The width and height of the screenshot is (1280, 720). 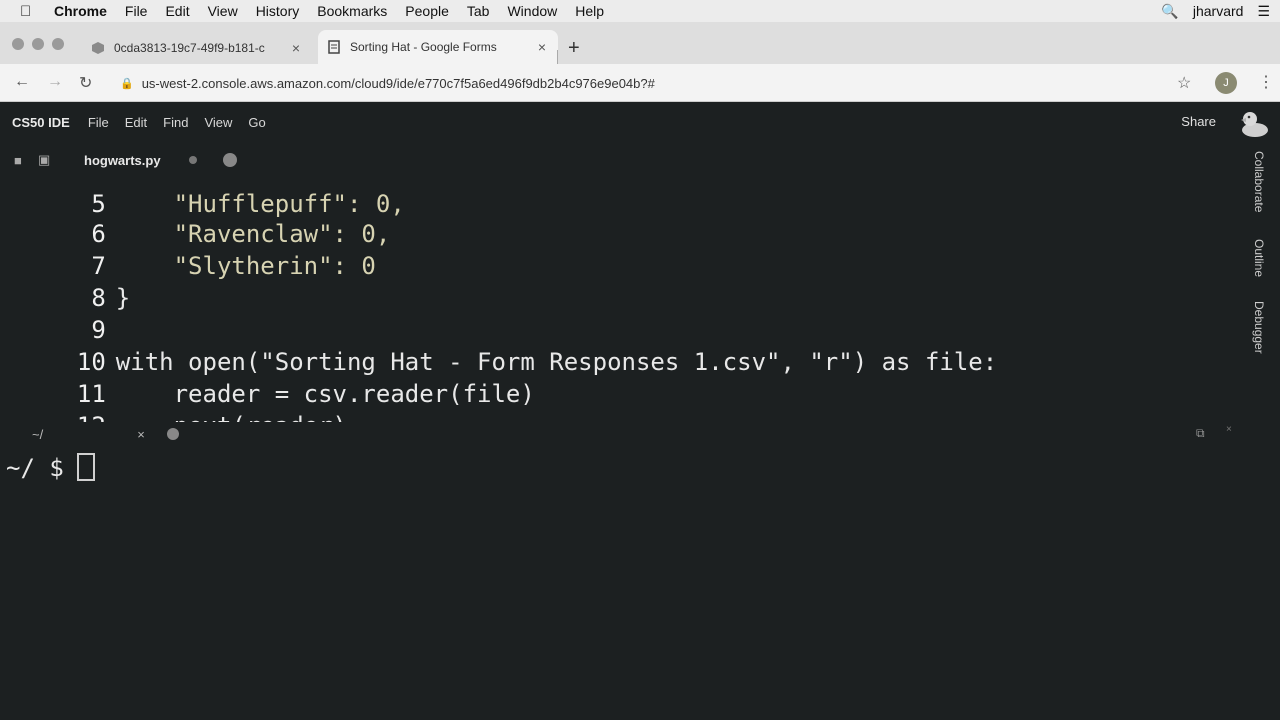 I want to click on close-terminal-tab-icon: ×, so click(x=141, y=434).